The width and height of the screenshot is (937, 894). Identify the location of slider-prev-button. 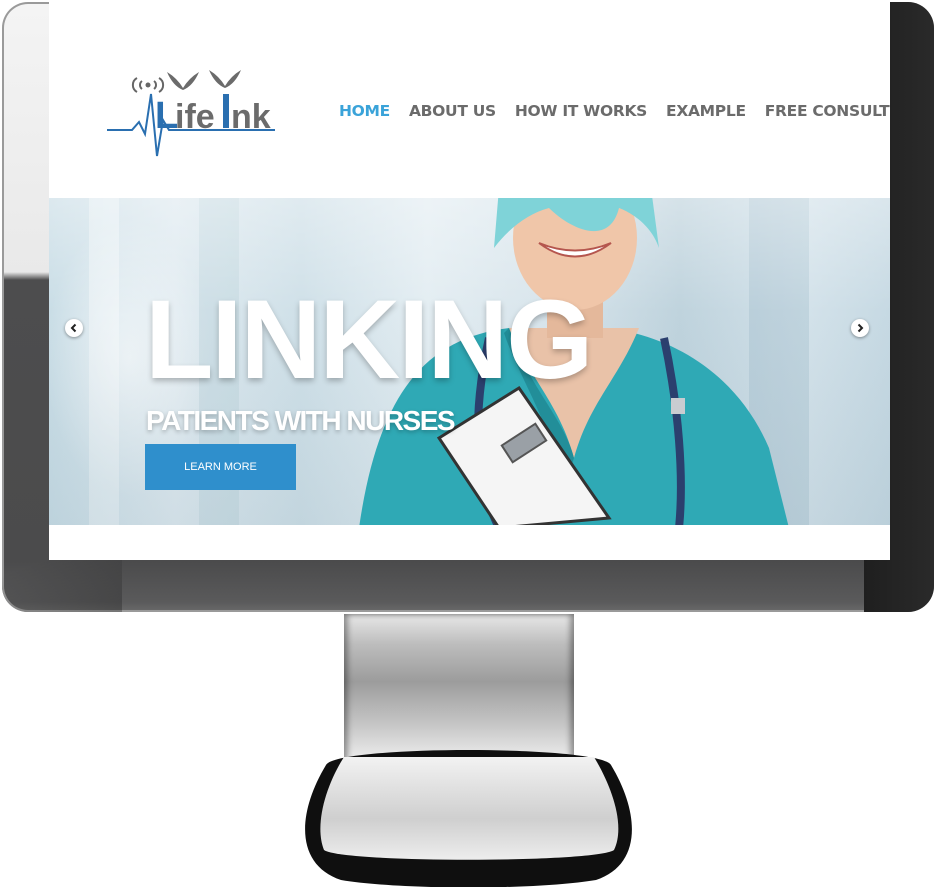
(74, 328).